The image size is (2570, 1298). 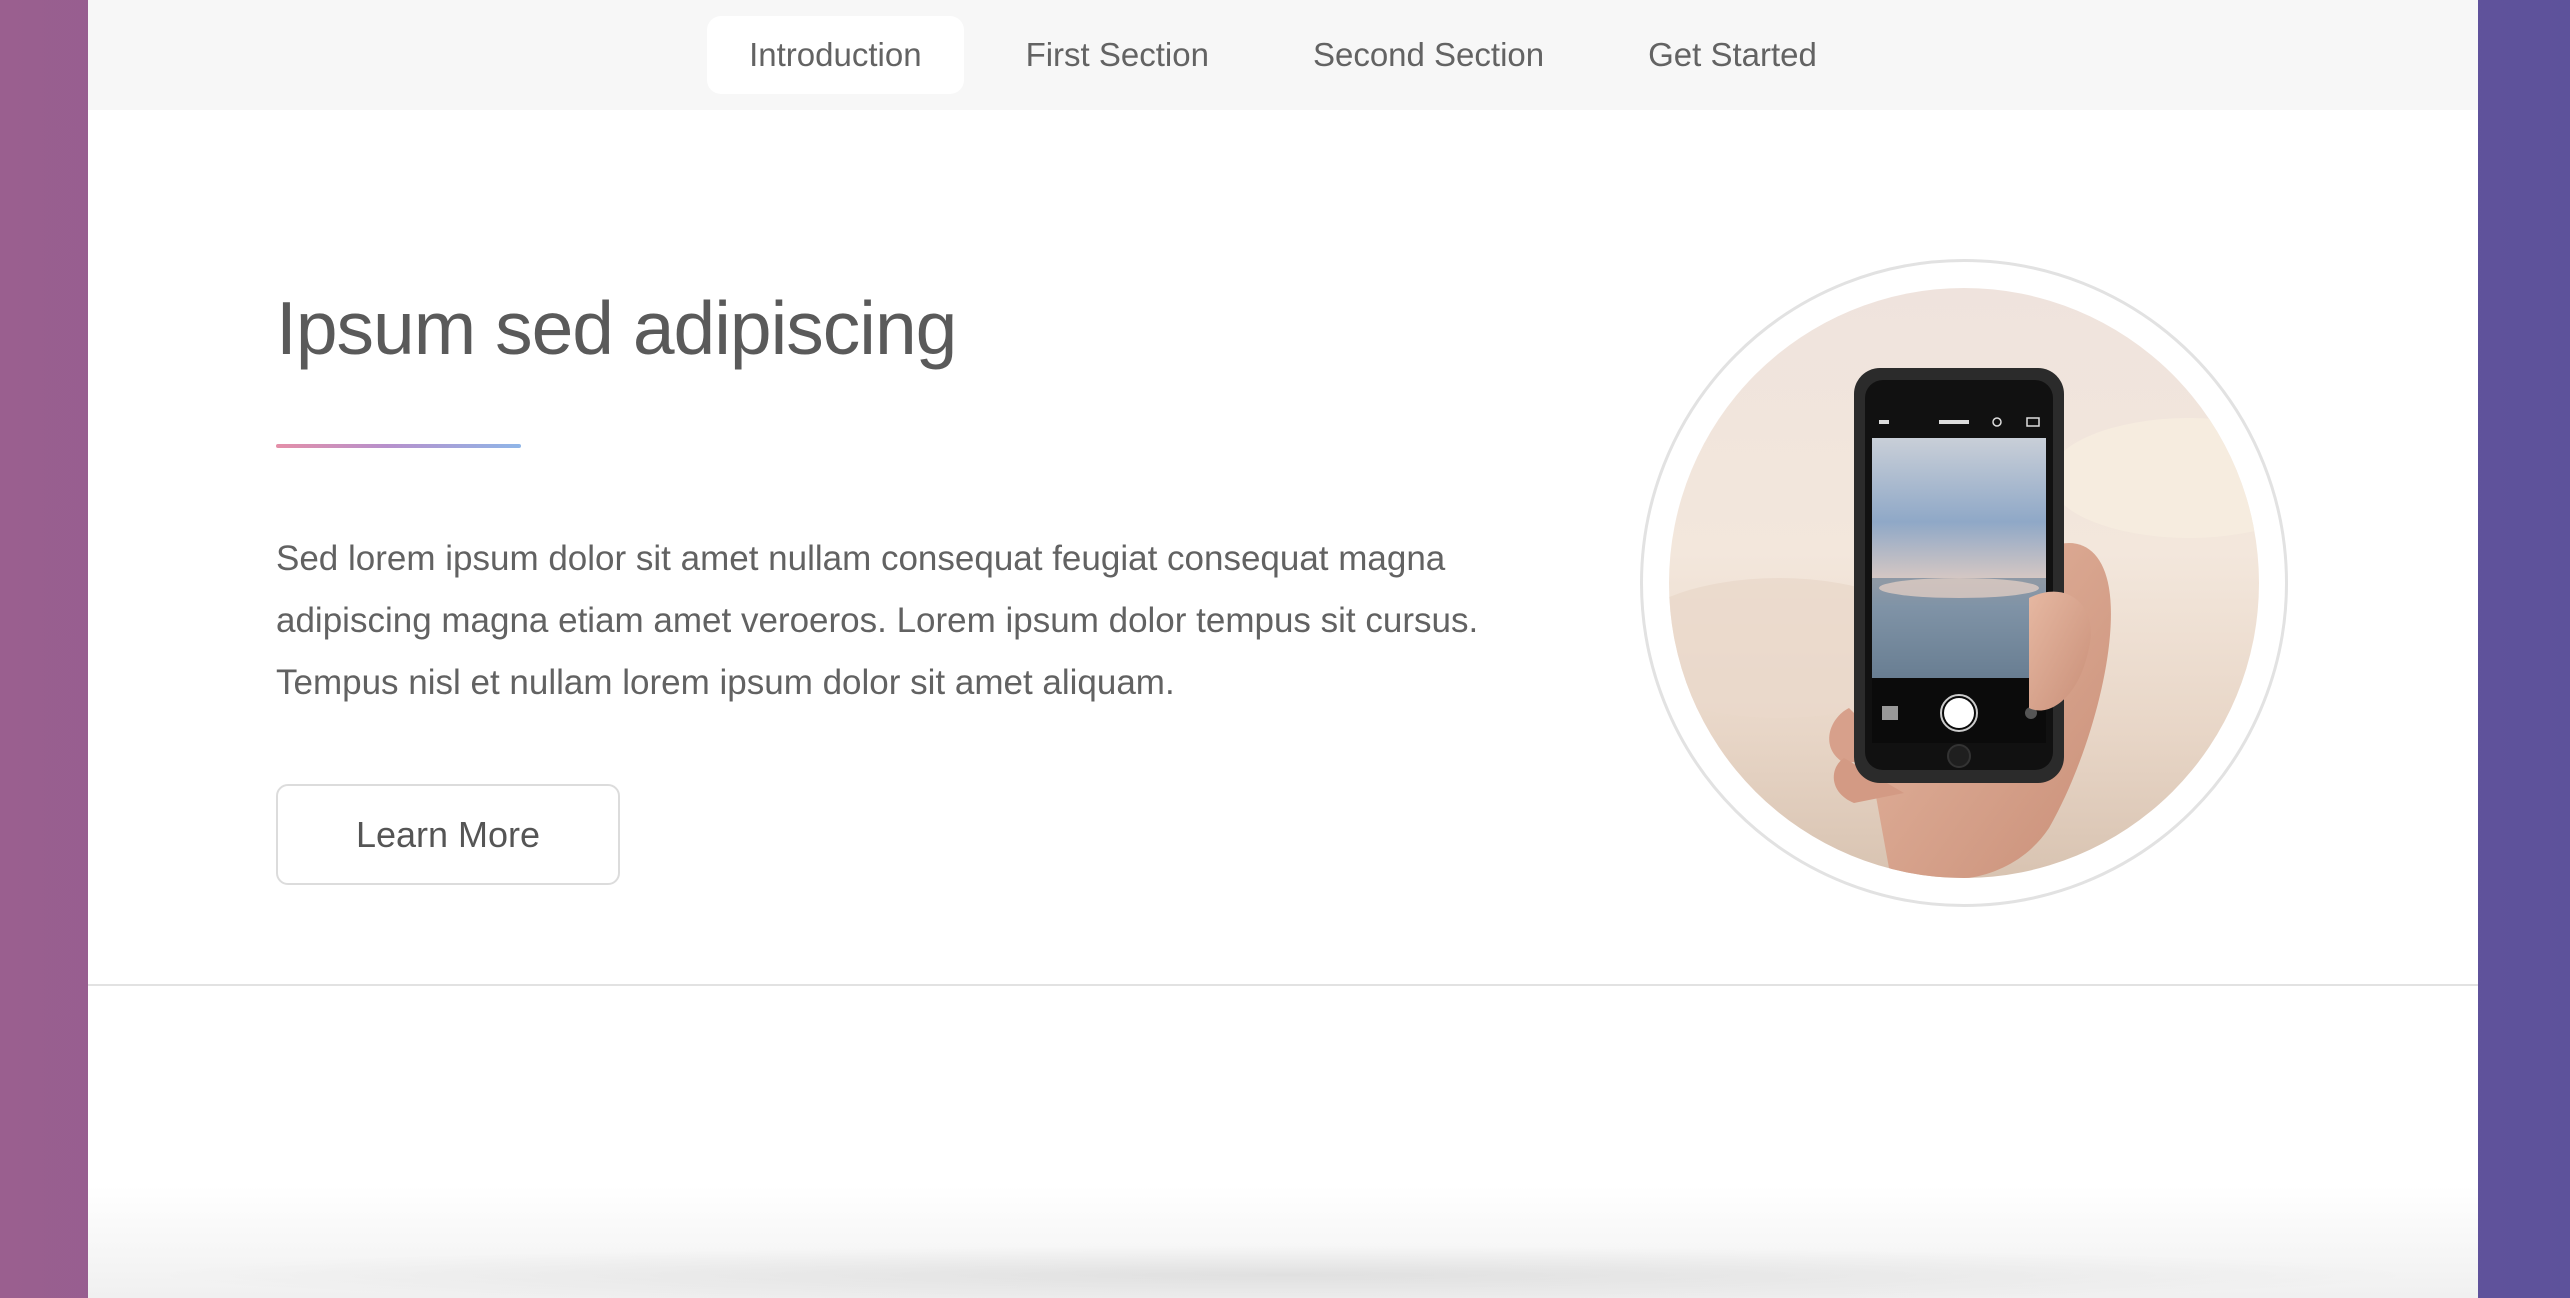 I want to click on learn-more-button: Learn More, so click(x=448, y=834).